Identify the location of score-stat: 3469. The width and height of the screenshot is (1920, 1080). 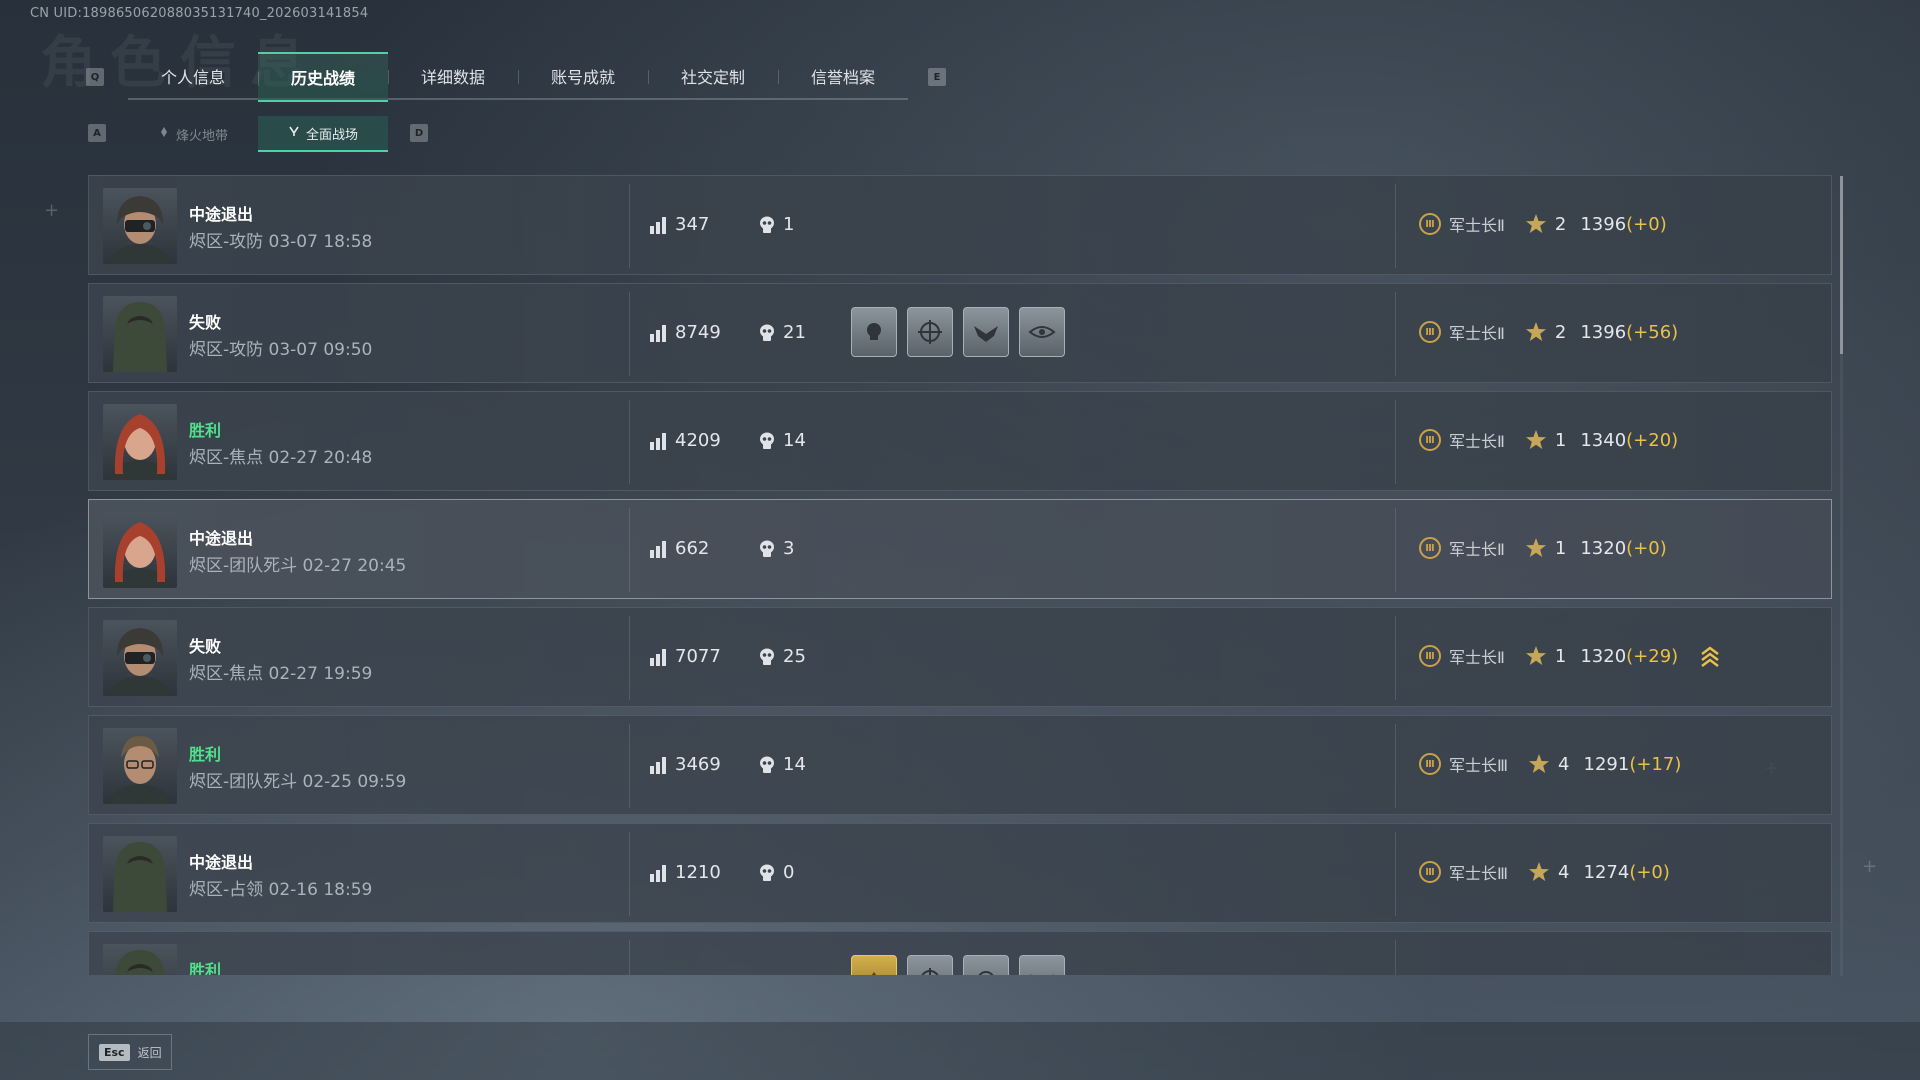
(685, 764).